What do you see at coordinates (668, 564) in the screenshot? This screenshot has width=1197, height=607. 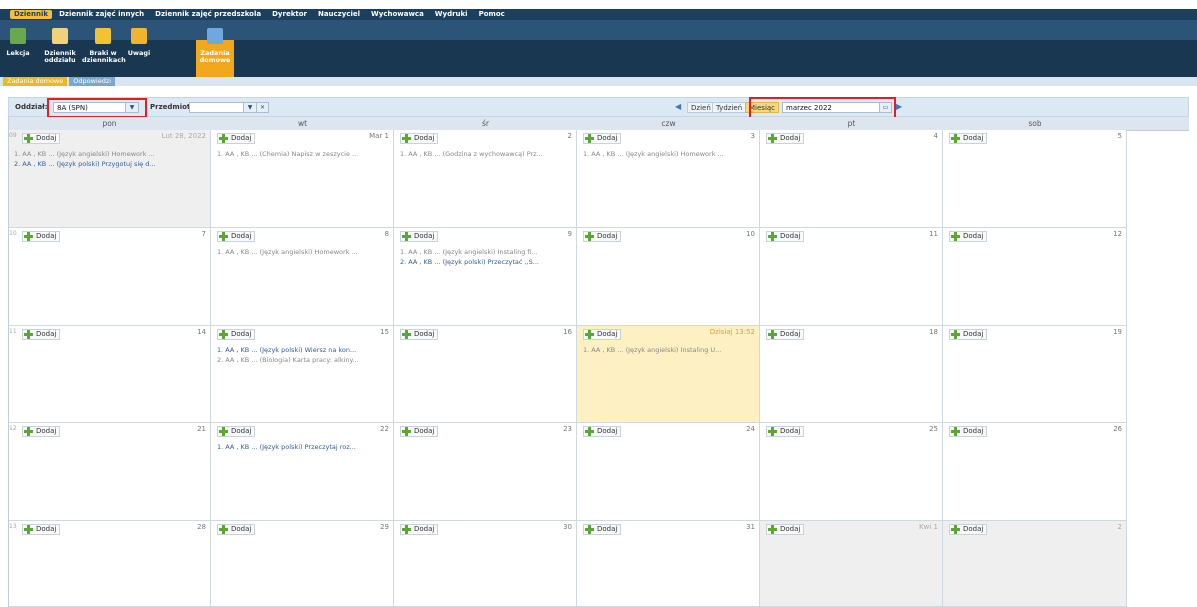 I see `day-cell: Dodaj 31` at bounding box center [668, 564].